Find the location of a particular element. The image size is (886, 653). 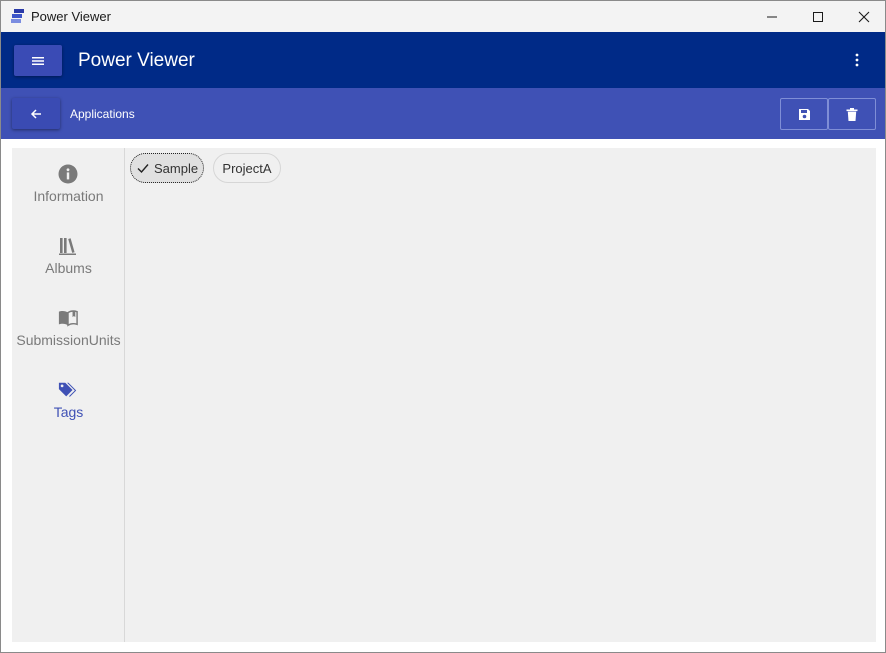

minimize-button is located at coordinates (772, 16).